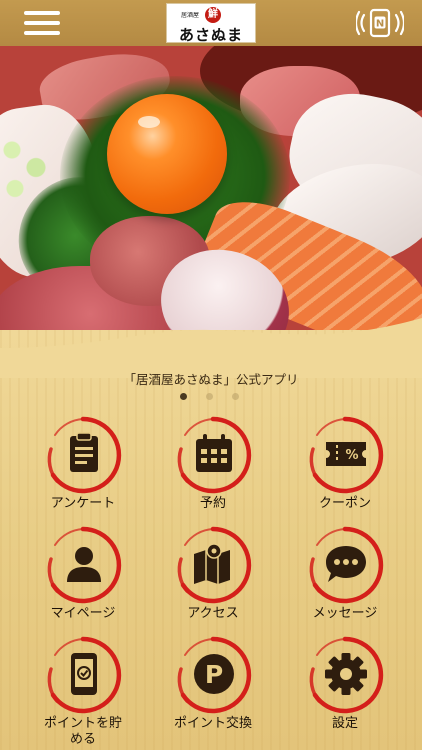 Image resolution: width=422 pixels, height=750 pixels. Describe the element at coordinates (83, 503) in the screenshot. I see `menu-tile-label: アンケート` at that location.